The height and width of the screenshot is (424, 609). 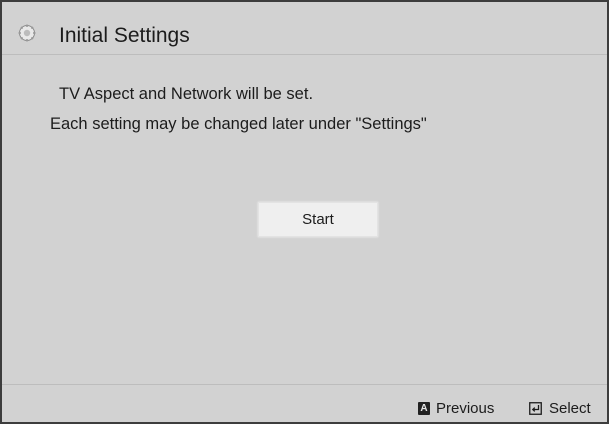 What do you see at coordinates (304, 28) in the screenshot?
I see `header-bar: Initial Settings` at bounding box center [304, 28].